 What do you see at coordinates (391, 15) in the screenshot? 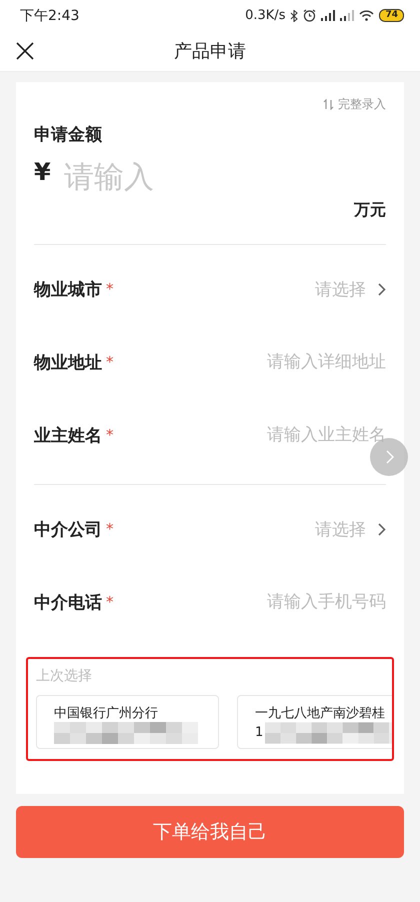
I see `battery-level: 74` at bounding box center [391, 15].